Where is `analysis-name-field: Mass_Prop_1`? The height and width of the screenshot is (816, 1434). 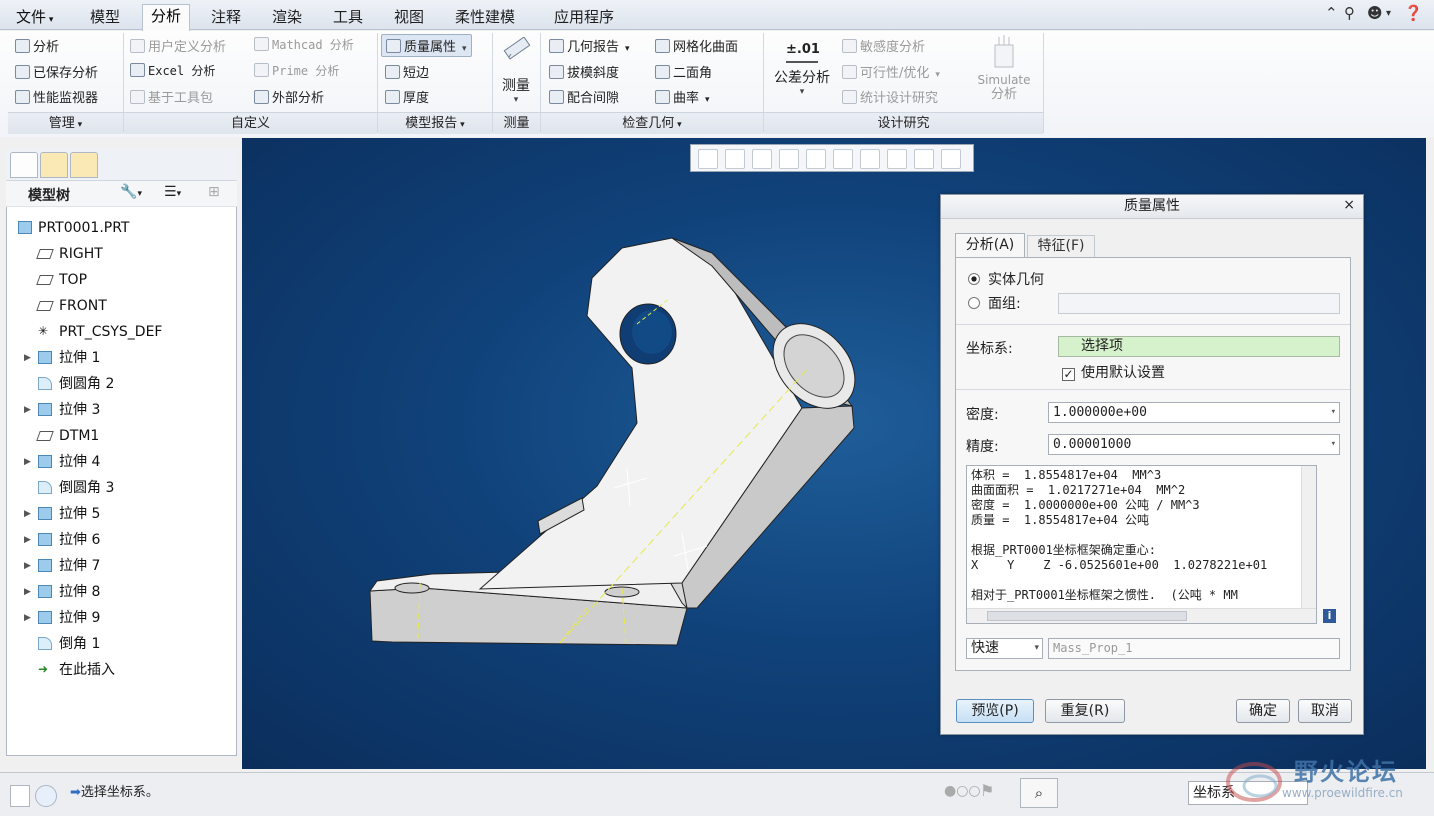 analysis-name-field: Mass_Prop_1 is located at coordinates (1194, 648).